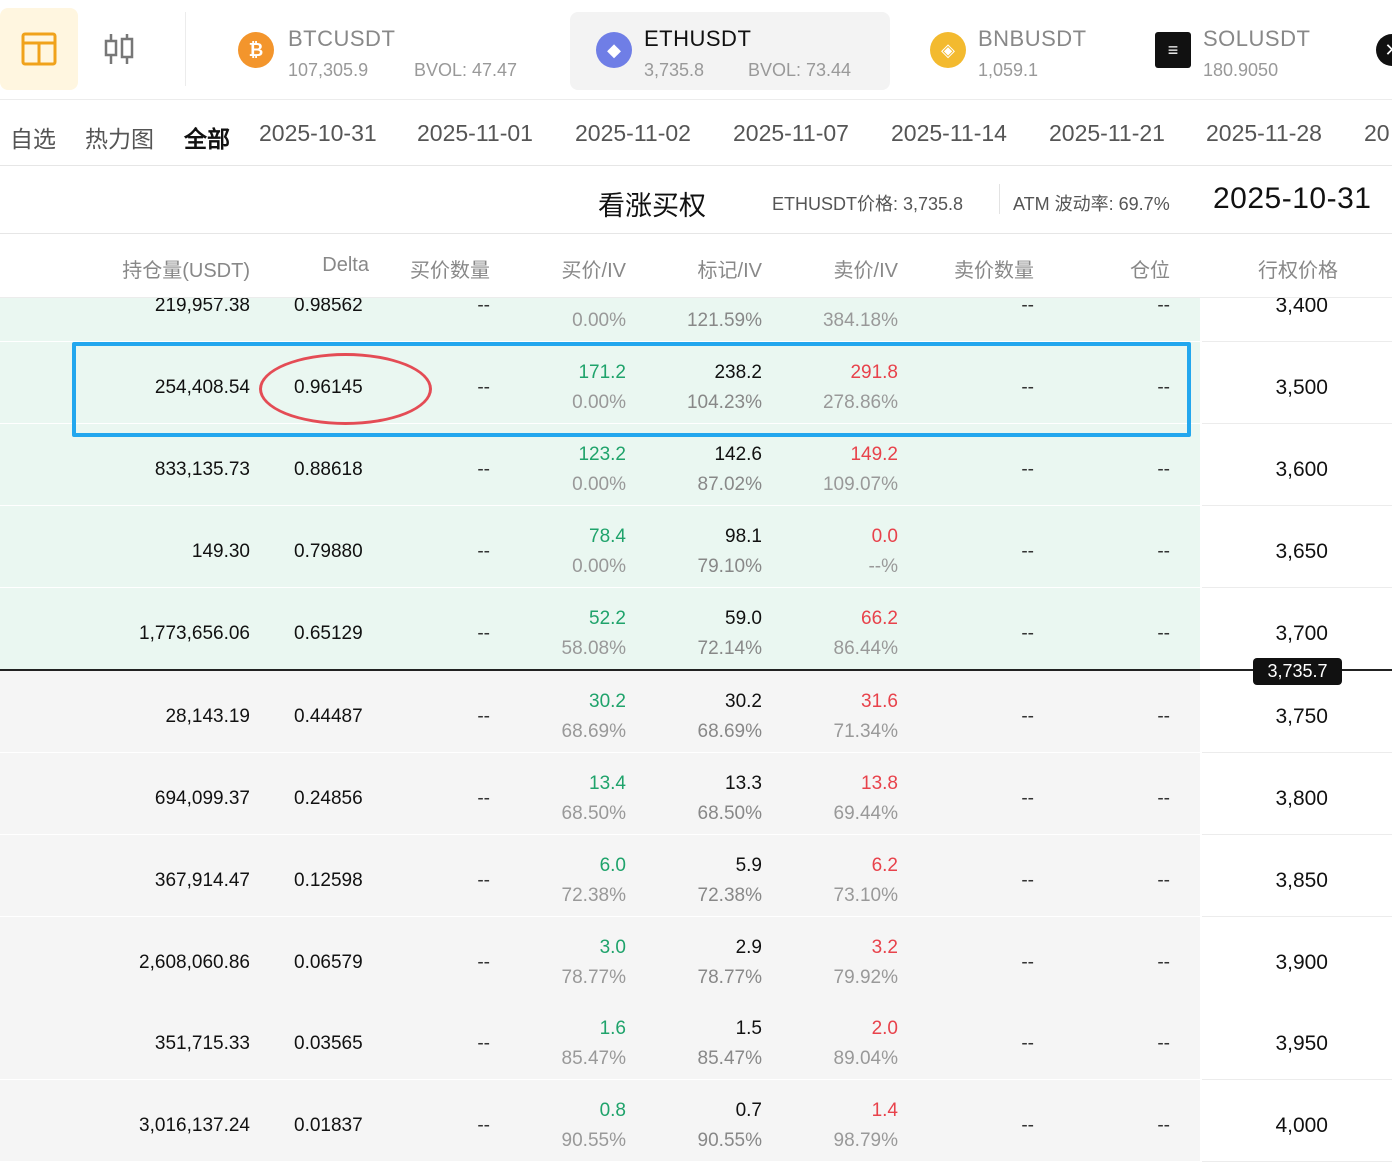  Describe the element at coordinates (1241, 70) in the screenshot. I see `ticker-price: 180.9050` at that location.